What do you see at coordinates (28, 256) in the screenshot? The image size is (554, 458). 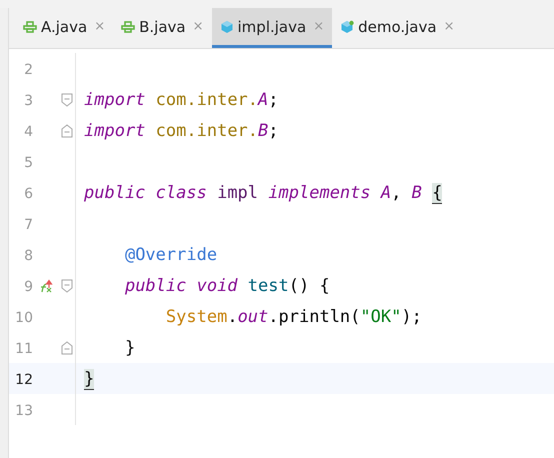 I see `line-number: 8` at bounding box center [28, 256].